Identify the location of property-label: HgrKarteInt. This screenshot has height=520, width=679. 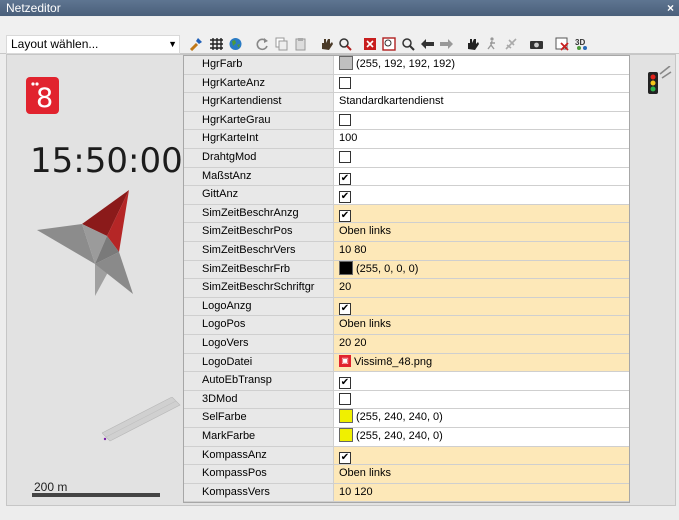
(259, 139).